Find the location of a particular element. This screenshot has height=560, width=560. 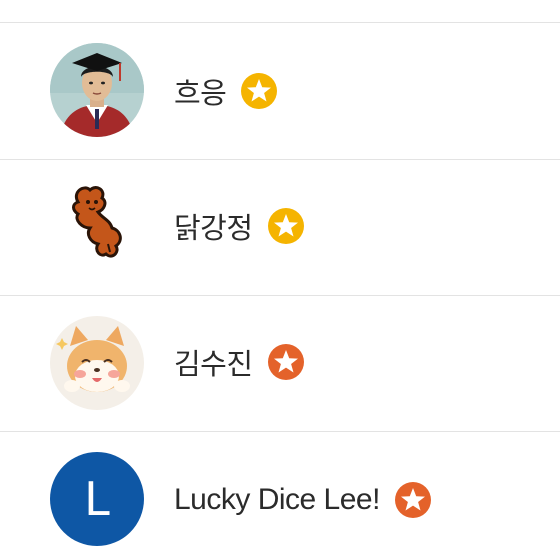

user-name: 흐응 is located at coordinates (200, 93).